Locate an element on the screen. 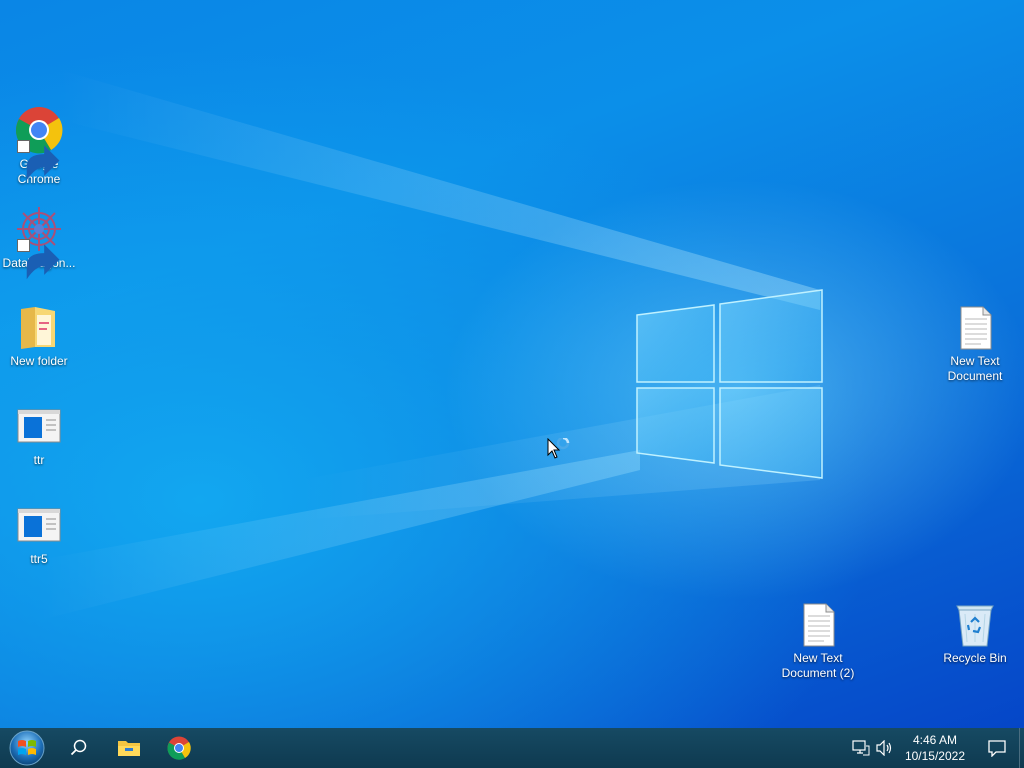 The image size is (1024, 768). recycle-bin-icon is located at coordinates (975, 626).